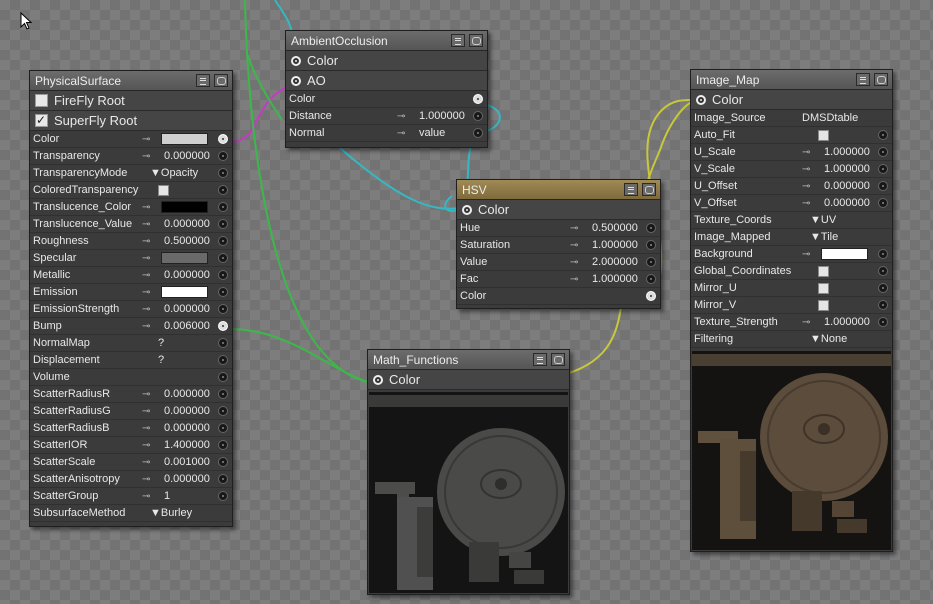  Describe the element at coordinates (131, 445) in the screenshot. I see `parameter-row: ScatterIOR ⊸ 1.400000` at that location.